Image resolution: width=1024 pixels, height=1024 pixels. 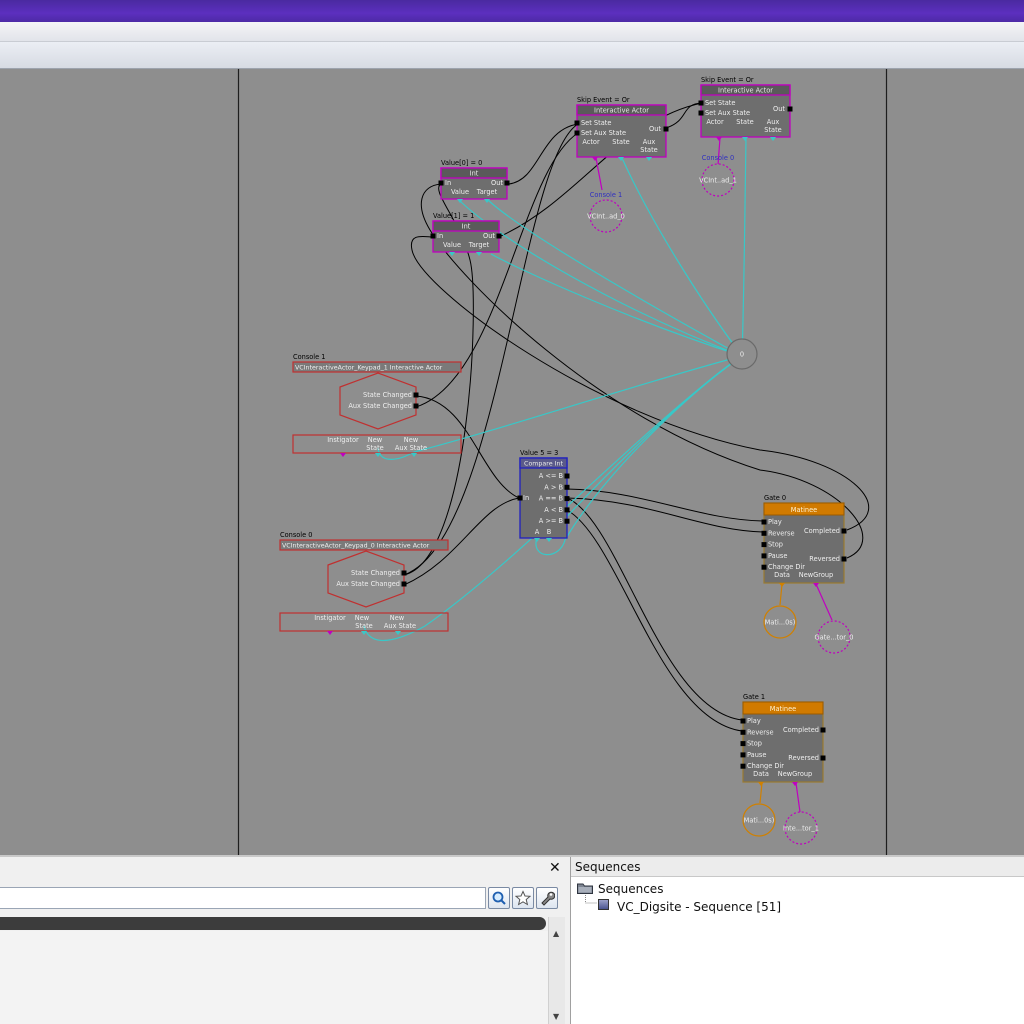 What do you see at coordinates (479, 254) in the screenshot?
I see `value1-target-pin` at bounding box center [479, 254].